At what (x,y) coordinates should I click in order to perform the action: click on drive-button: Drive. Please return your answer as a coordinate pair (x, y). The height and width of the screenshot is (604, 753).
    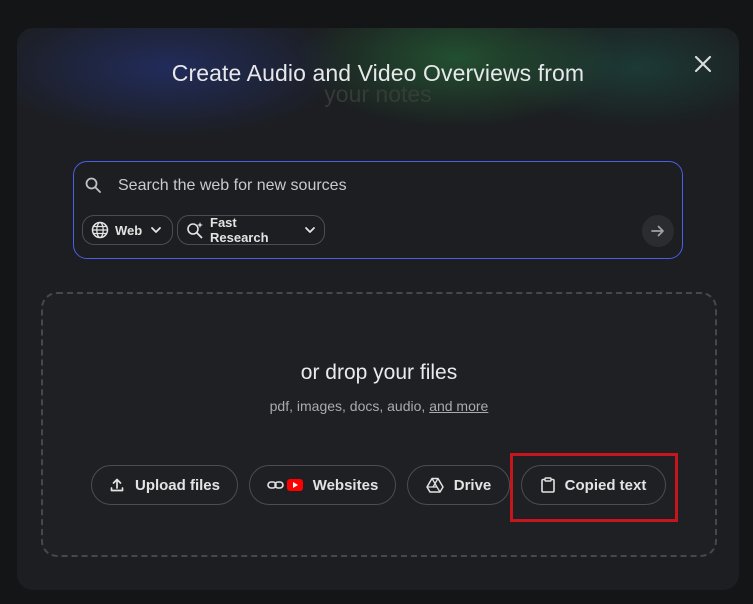
    Looking at the image, I should click on (458, 485).